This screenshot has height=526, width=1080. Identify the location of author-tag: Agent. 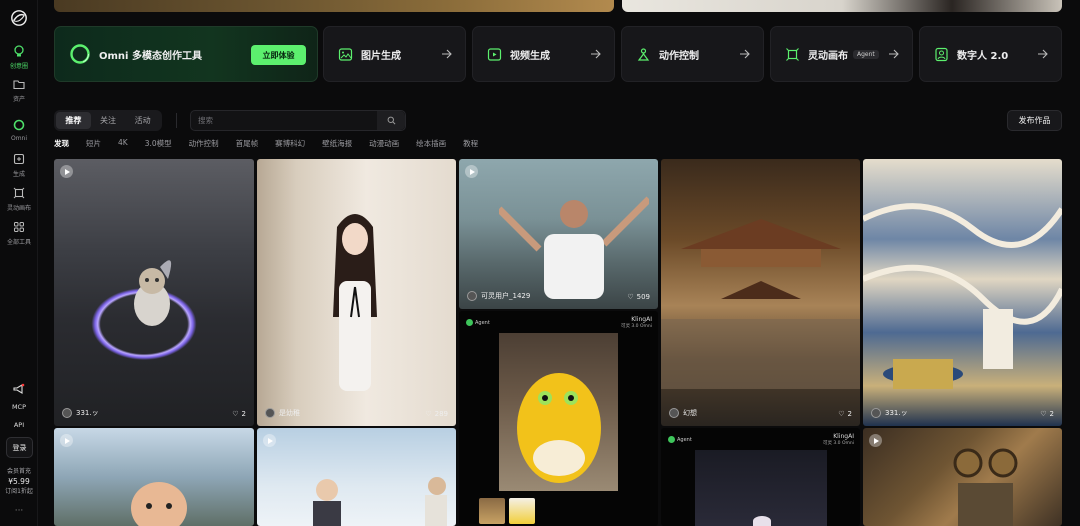
(478, 322).